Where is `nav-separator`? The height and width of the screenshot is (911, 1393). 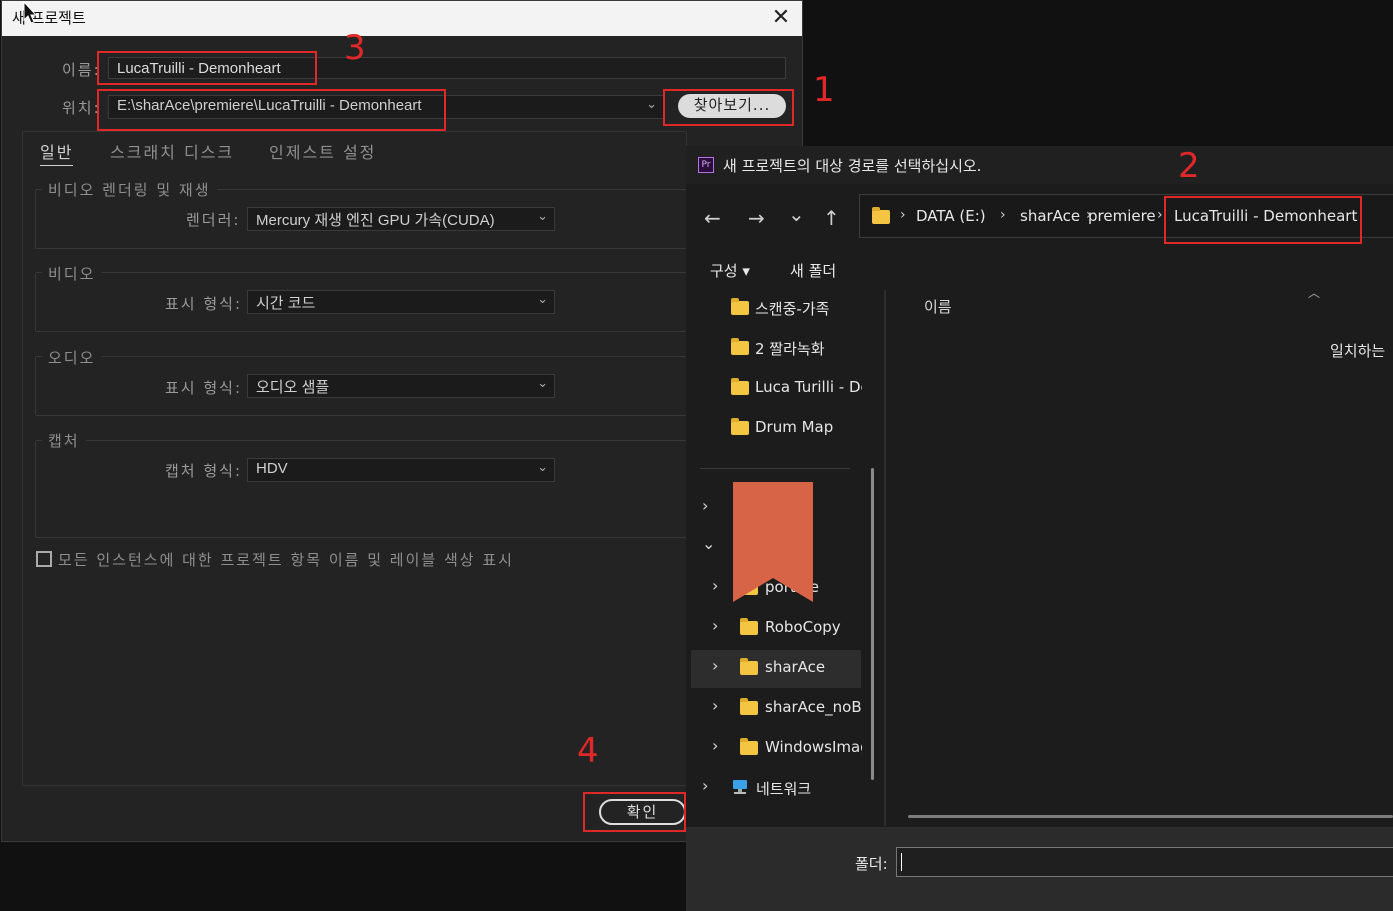
nav-separator is located at coordinates (775, 468).